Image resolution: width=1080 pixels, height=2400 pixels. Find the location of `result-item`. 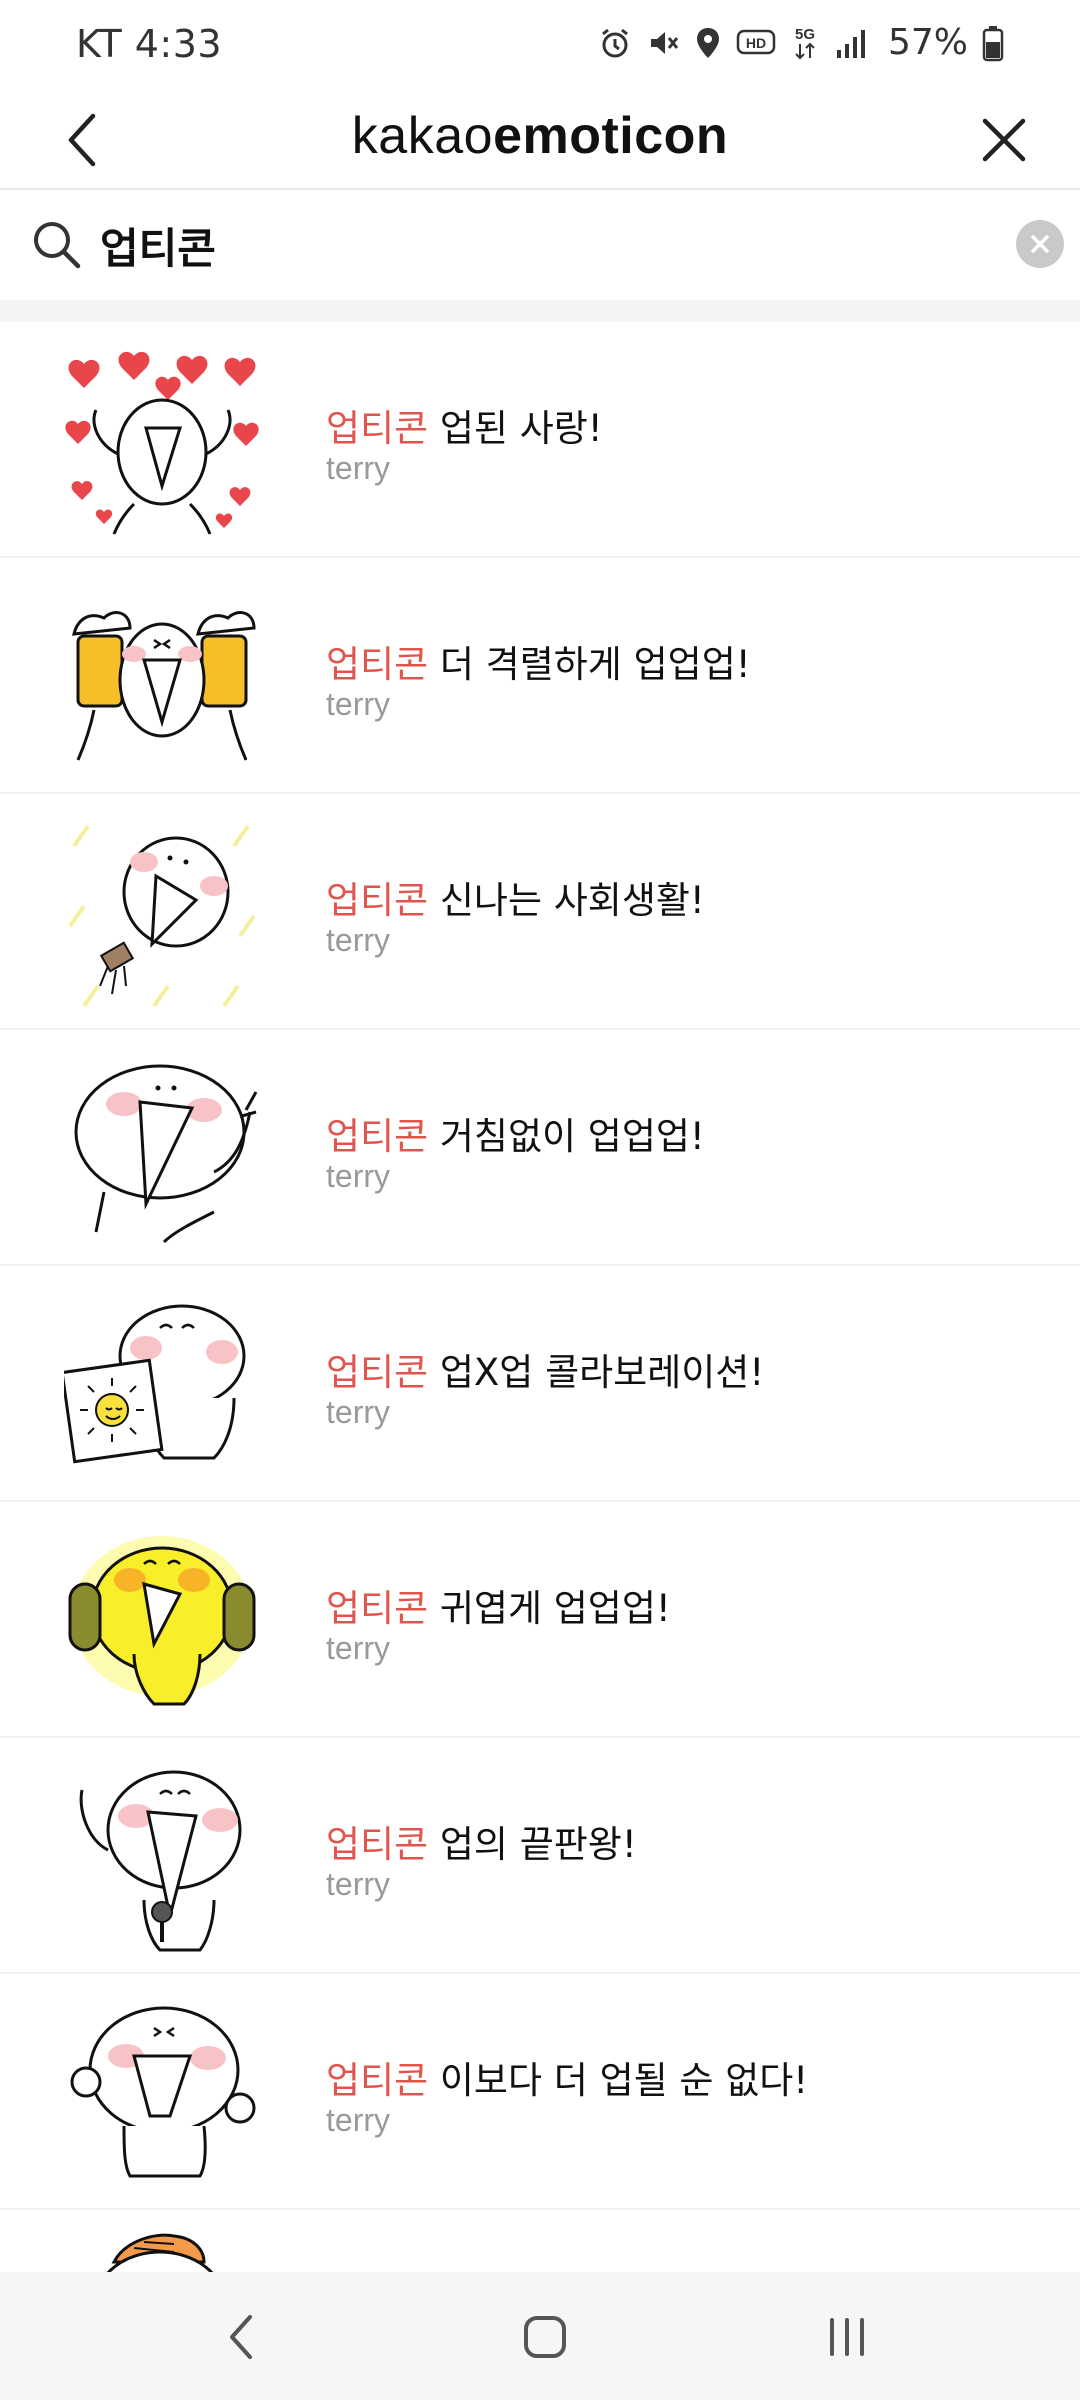

result-item is located at coordinates (540, 2241).